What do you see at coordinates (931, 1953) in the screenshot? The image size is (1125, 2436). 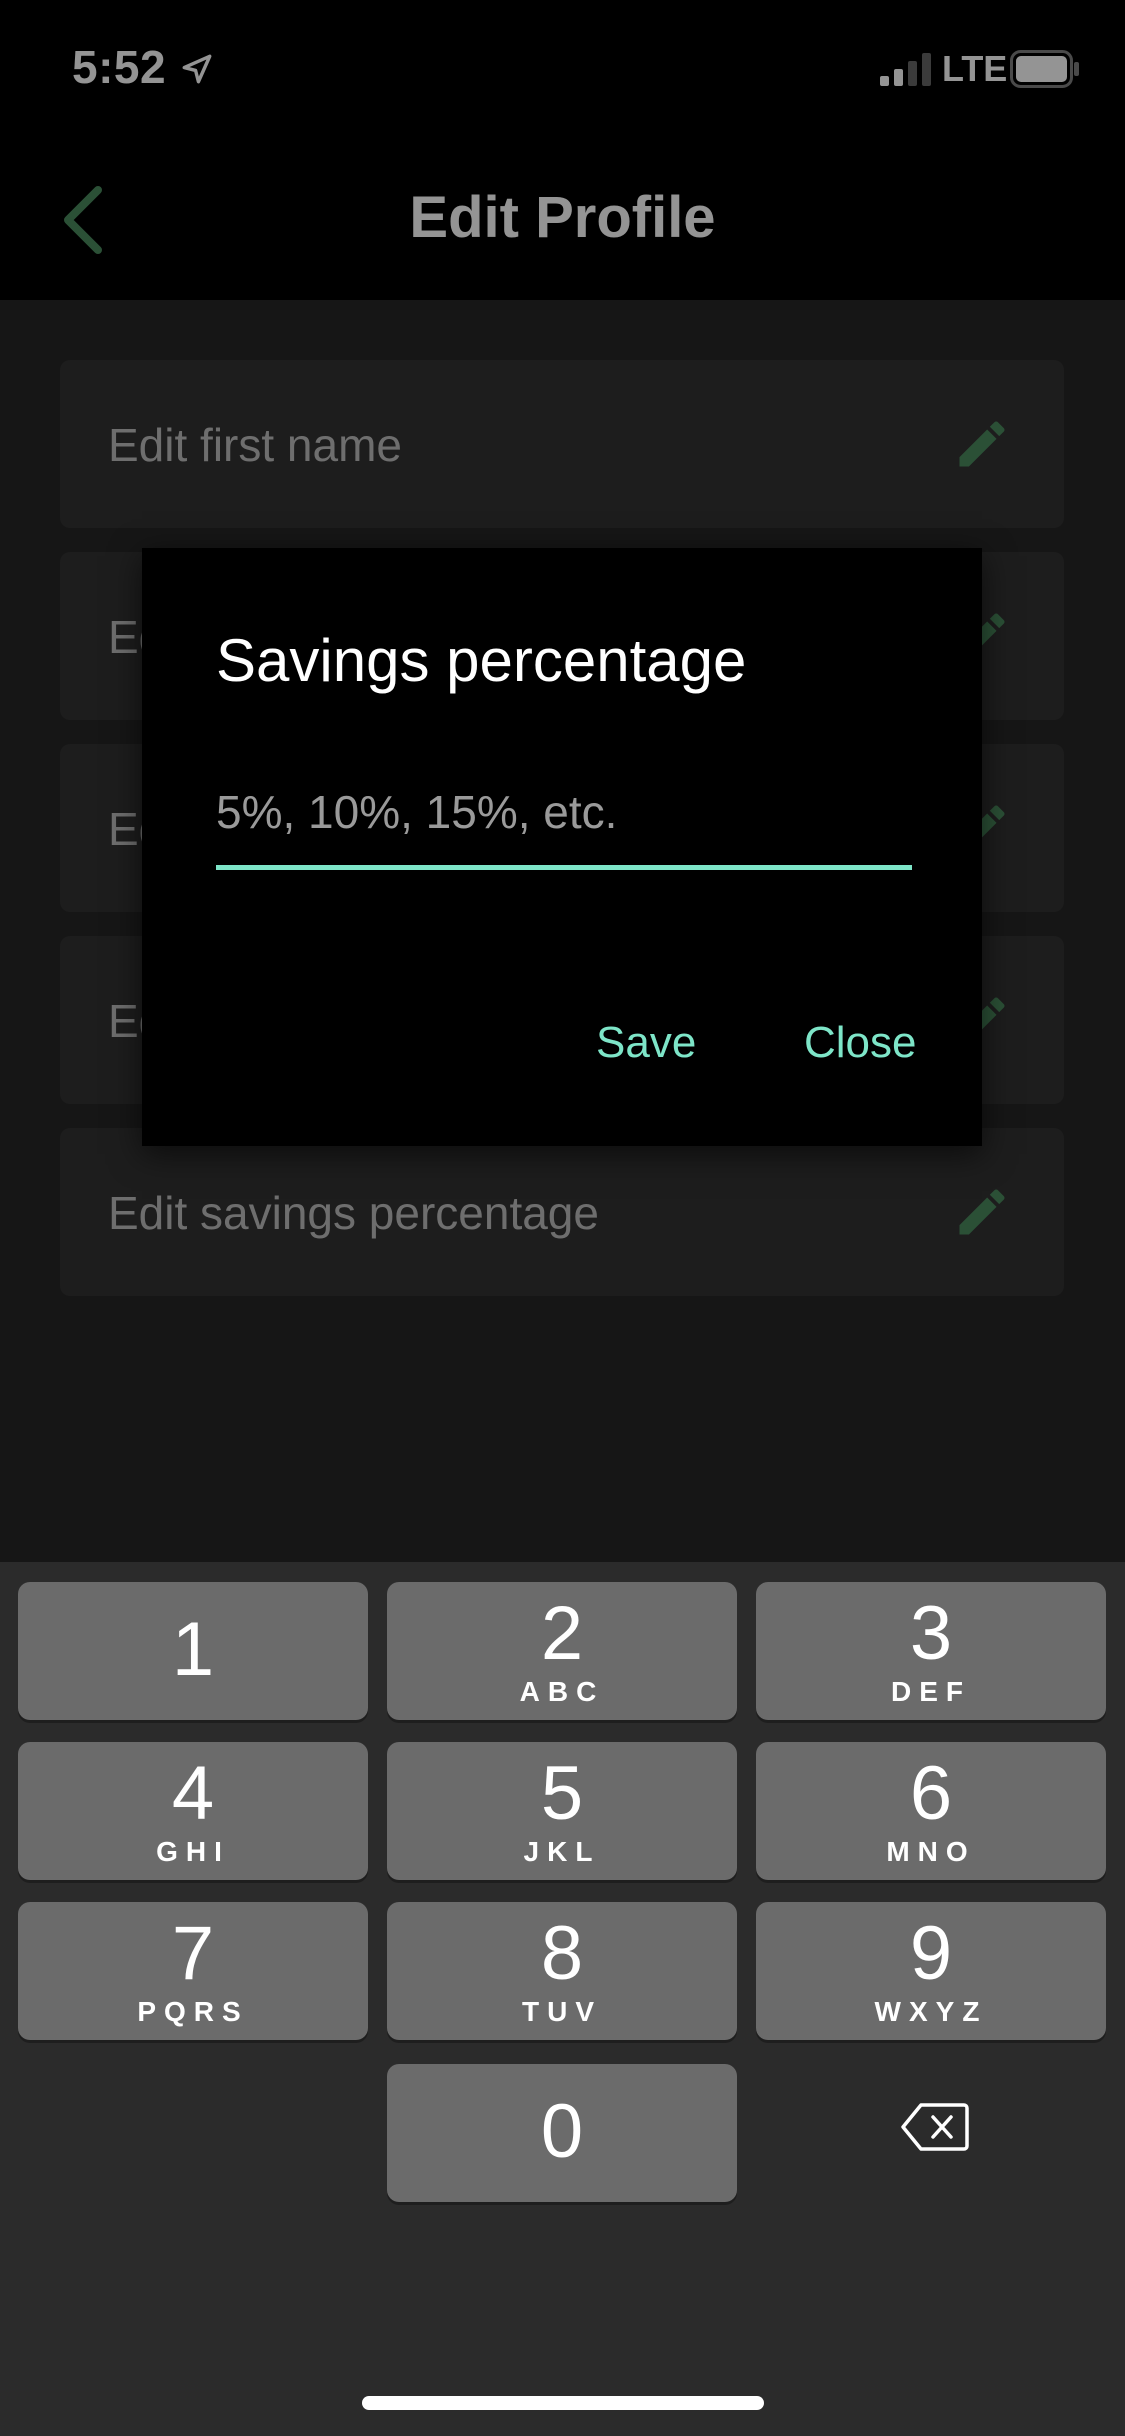 I see `key-digit: 9` at bounding box center [931, 1953].